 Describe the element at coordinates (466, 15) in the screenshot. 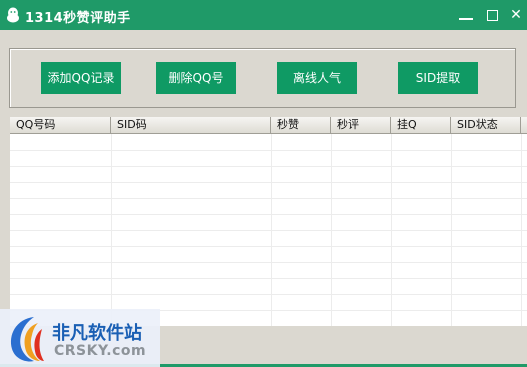

I see `minimize-button` at that location.